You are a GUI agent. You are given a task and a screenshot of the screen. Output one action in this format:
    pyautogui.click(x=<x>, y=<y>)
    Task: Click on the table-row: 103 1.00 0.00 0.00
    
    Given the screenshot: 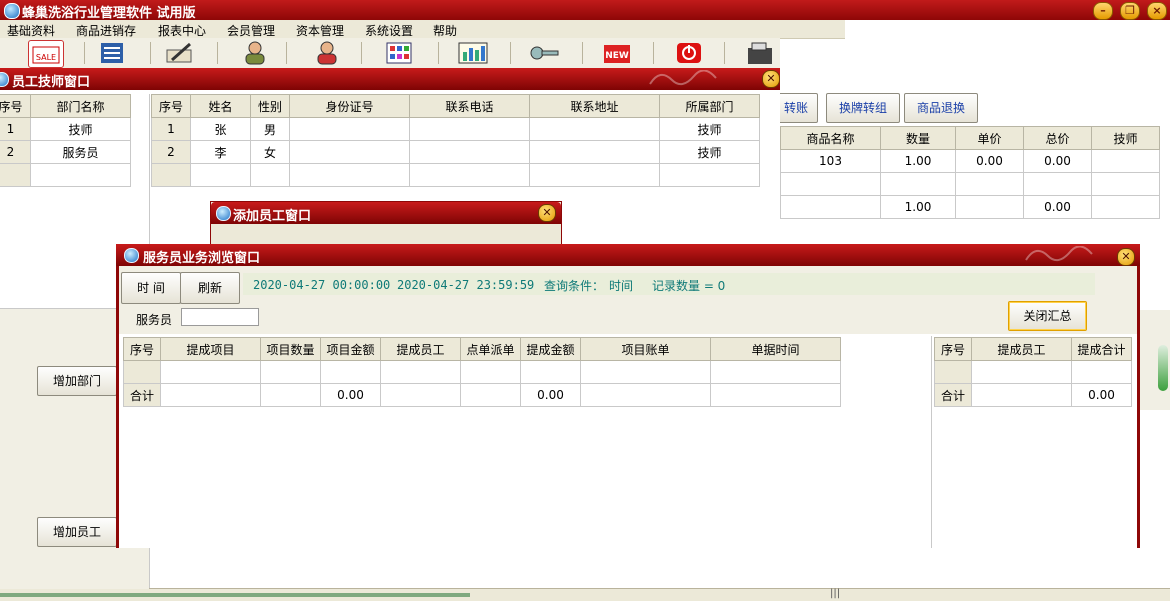 What is the action you would take?
    pyautogui.click(x=970, y=161)
    